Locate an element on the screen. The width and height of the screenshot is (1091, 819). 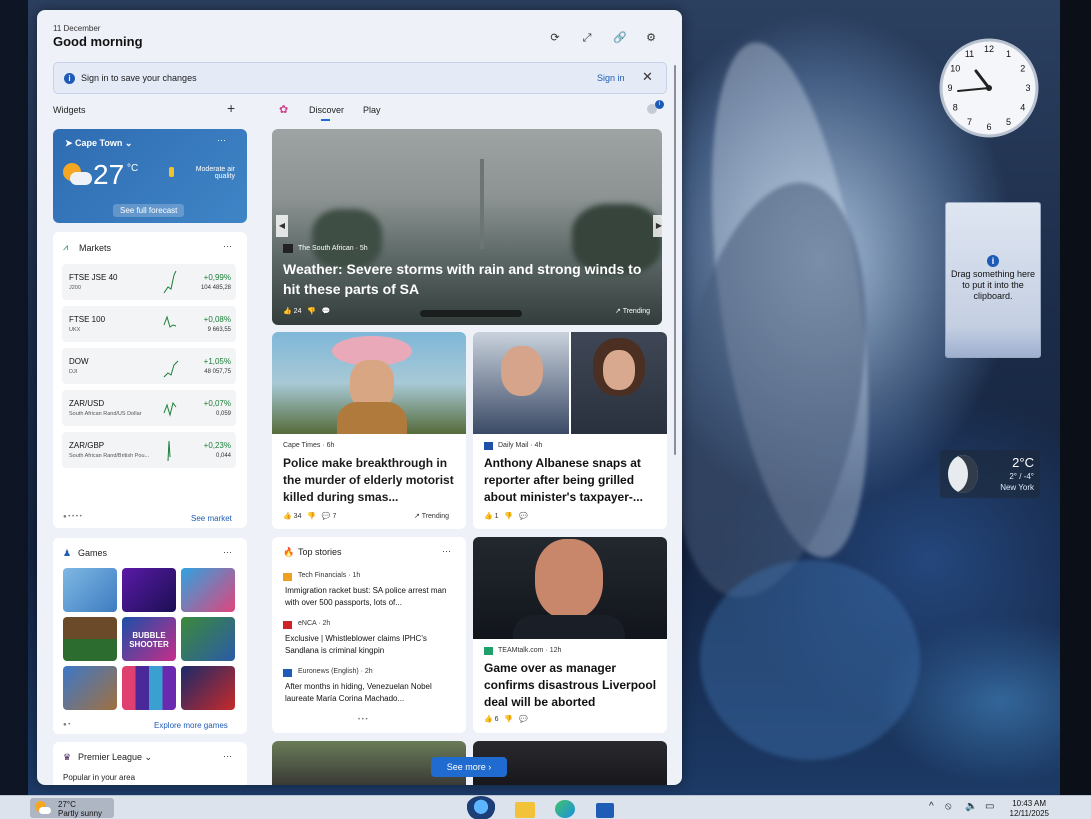
volume-icon: 🔈 is located at coordinates (971, 806).